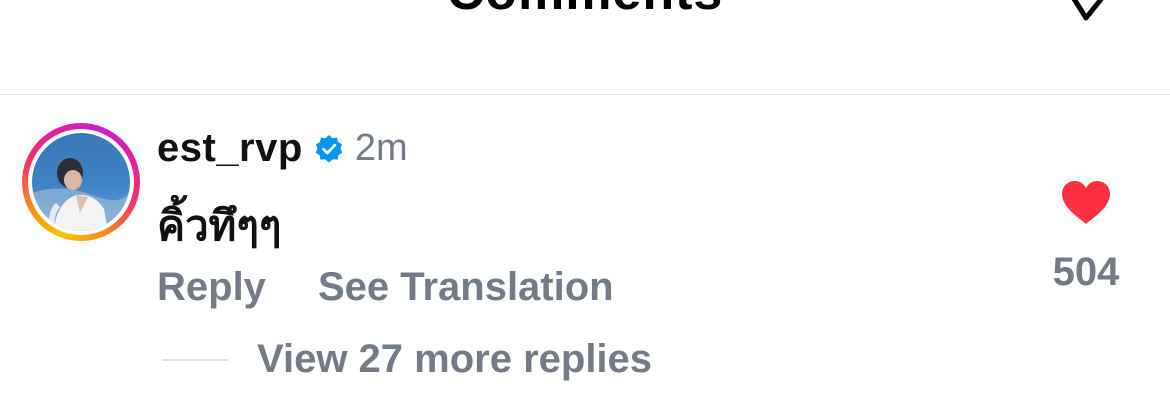 The height and width of the screenshot is (409, 1170). What do you see at coordinates (195, 359) in the screenshot?
I see `replies-divider` at bounding box center [195, 359].